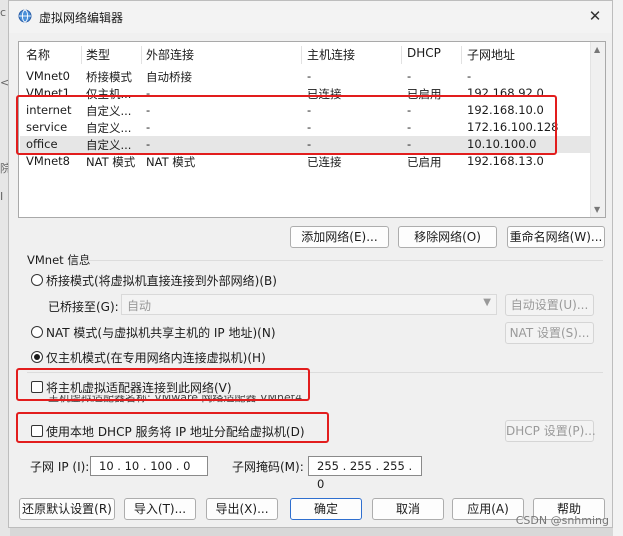  Describe the element at coordinates (161, 332) in the screenshot. I see `nat-mode-label: NAT 模式(与虚拟机共享主机的 IP 地址)(N)` at that location.